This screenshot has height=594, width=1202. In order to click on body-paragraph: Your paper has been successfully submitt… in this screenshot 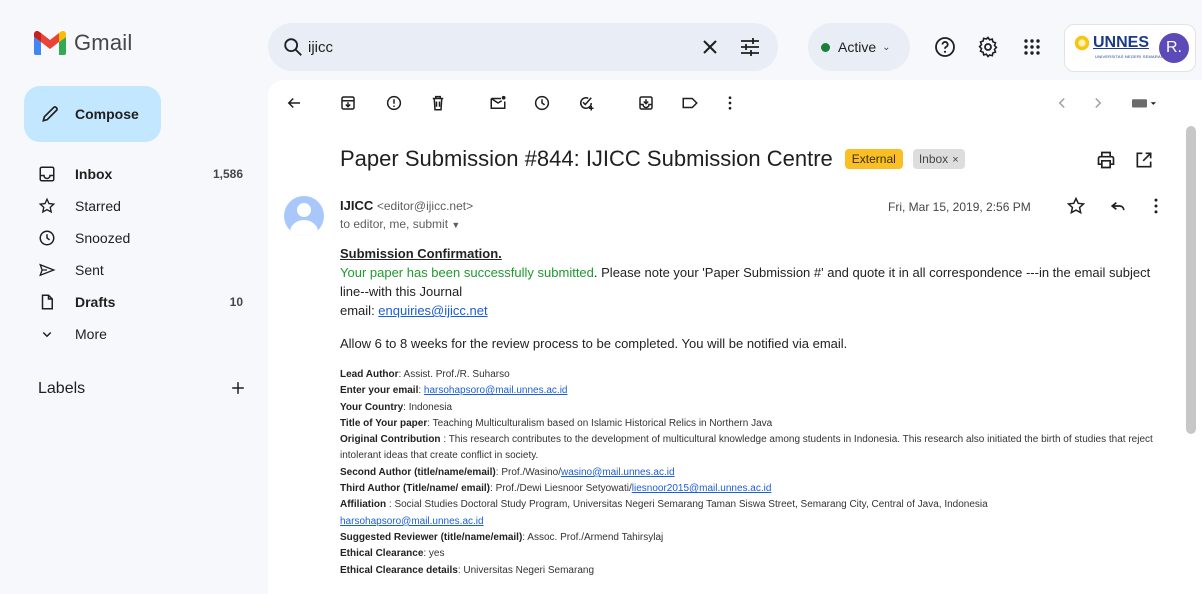, I will do `click(745, 282)`.